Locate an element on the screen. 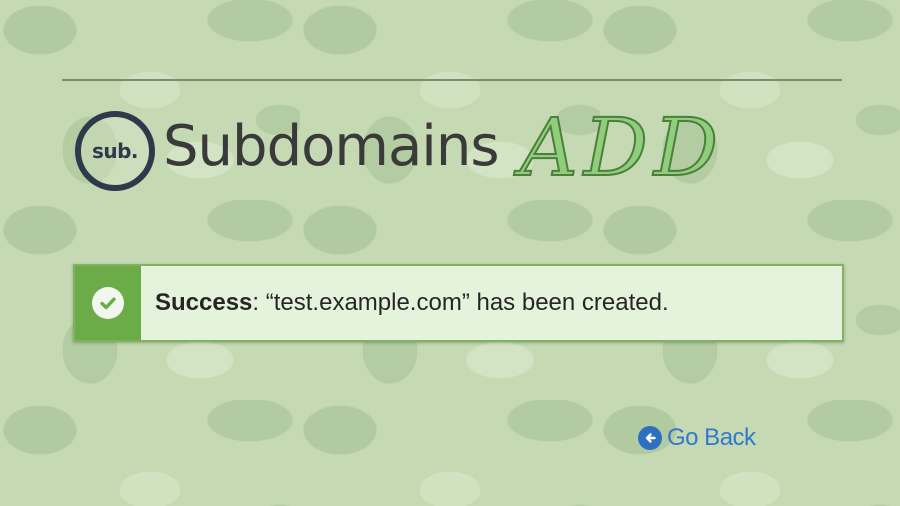 The width and height of the screenshot is (900, 506). page-title-accent: ADD is located at coordinates (622, 147).